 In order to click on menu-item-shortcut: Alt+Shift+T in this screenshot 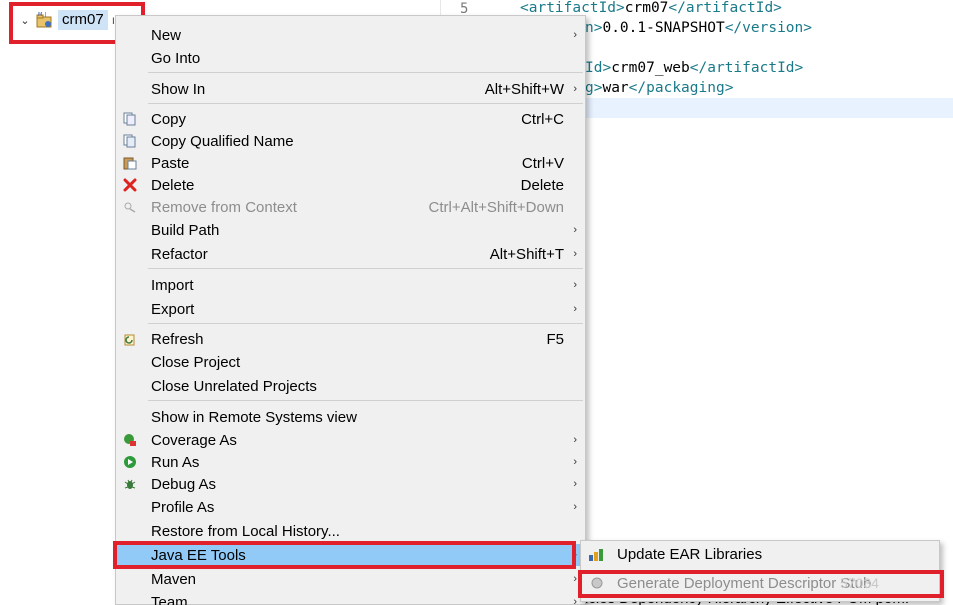, I will do `click(526, 254)`.